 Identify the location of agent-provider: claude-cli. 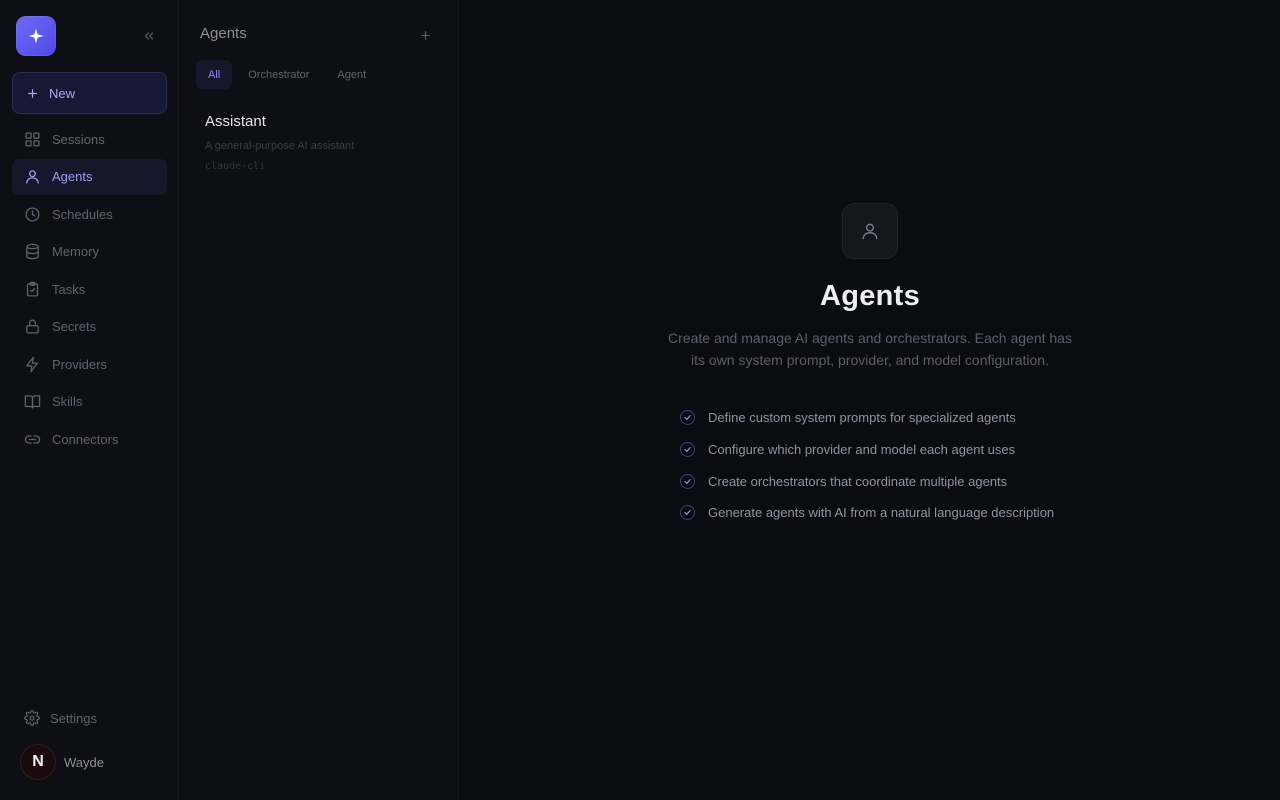
(235, 166).